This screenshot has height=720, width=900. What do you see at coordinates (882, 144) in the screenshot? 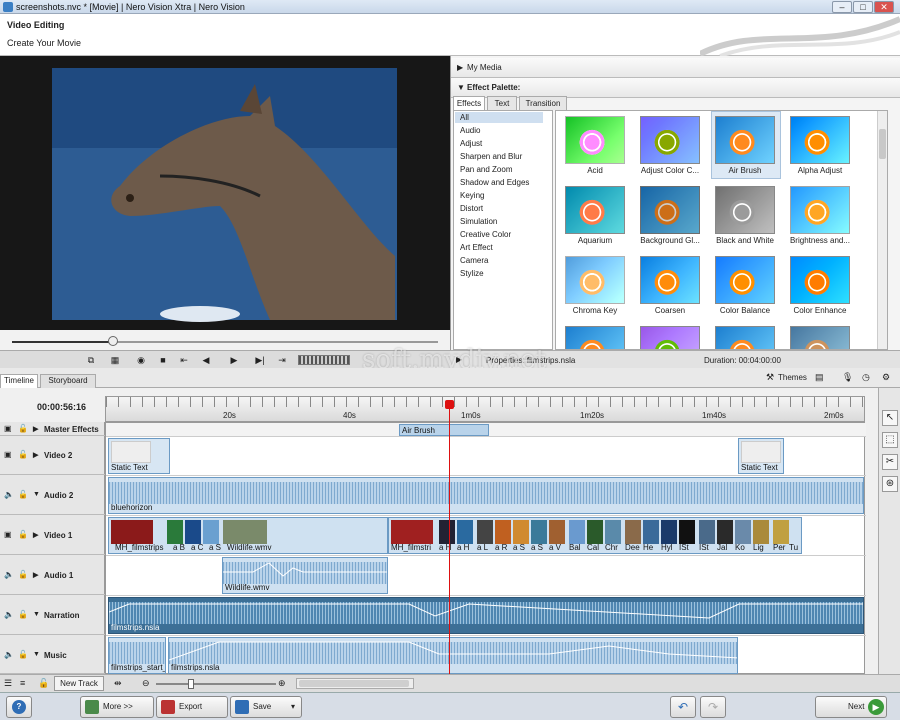
I see `scrollbar-thumb` at bounding box center [882, 144].